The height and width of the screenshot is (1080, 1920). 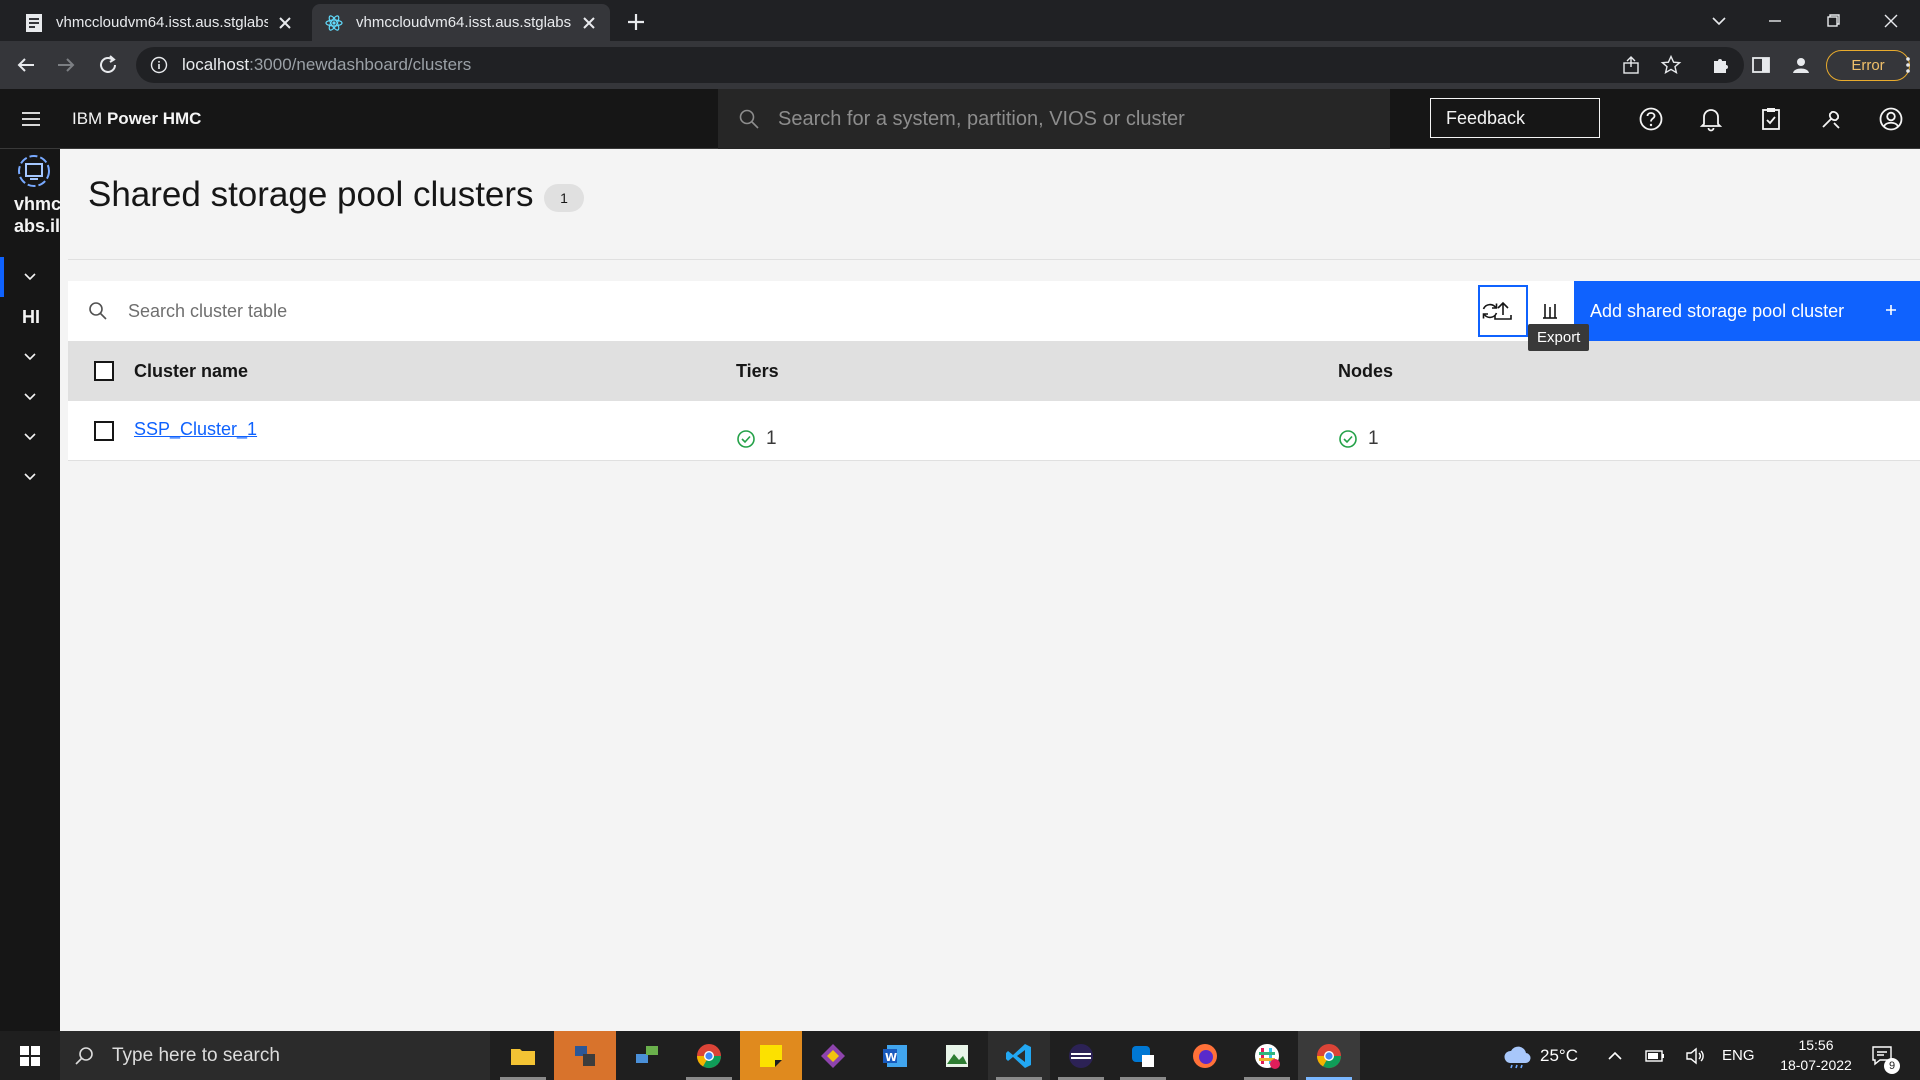 What do you see at coordinates (1868, 65) in the screenshot?
I see `profile-error-chip: Error` at bounding box center [1868, 65].